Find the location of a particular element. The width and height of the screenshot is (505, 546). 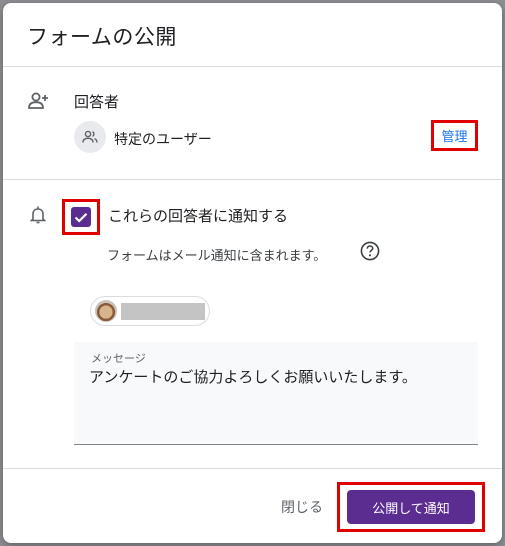

notify-checkbox-highlight is located at coordinates (81, 217).